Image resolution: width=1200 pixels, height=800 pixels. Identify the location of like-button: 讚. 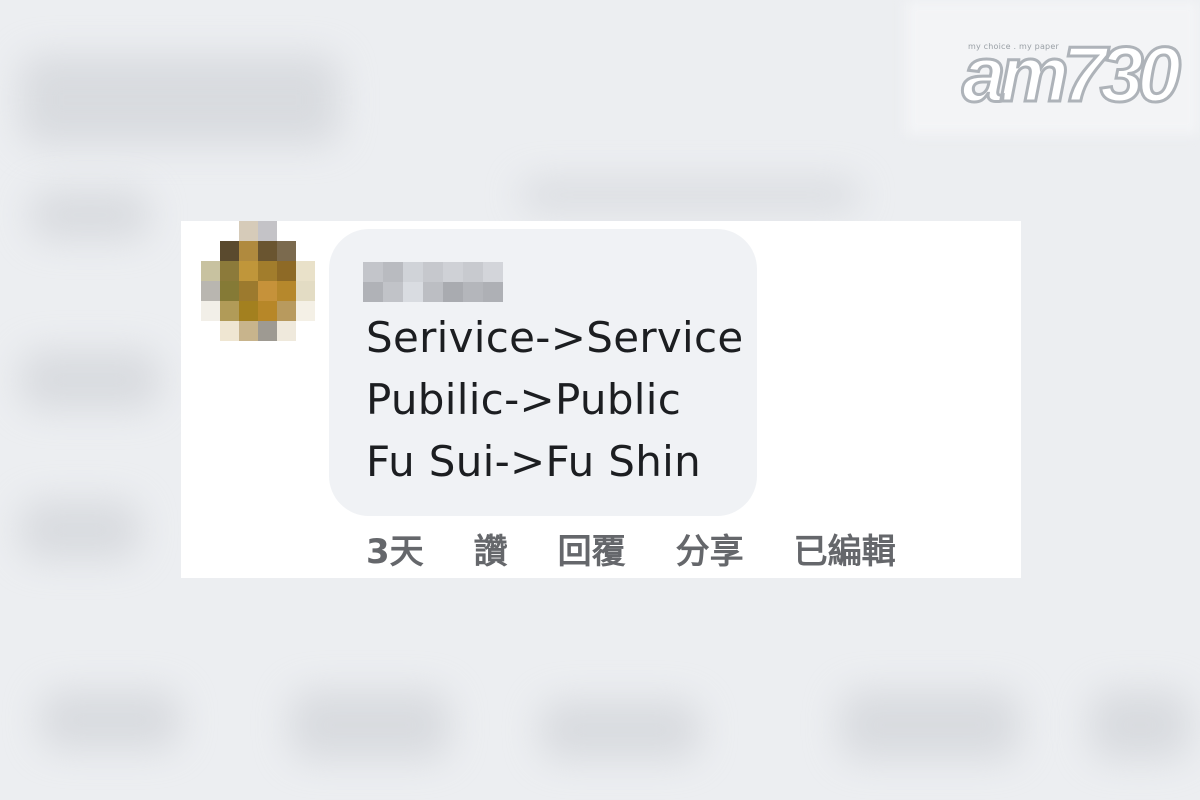
(491, 548).